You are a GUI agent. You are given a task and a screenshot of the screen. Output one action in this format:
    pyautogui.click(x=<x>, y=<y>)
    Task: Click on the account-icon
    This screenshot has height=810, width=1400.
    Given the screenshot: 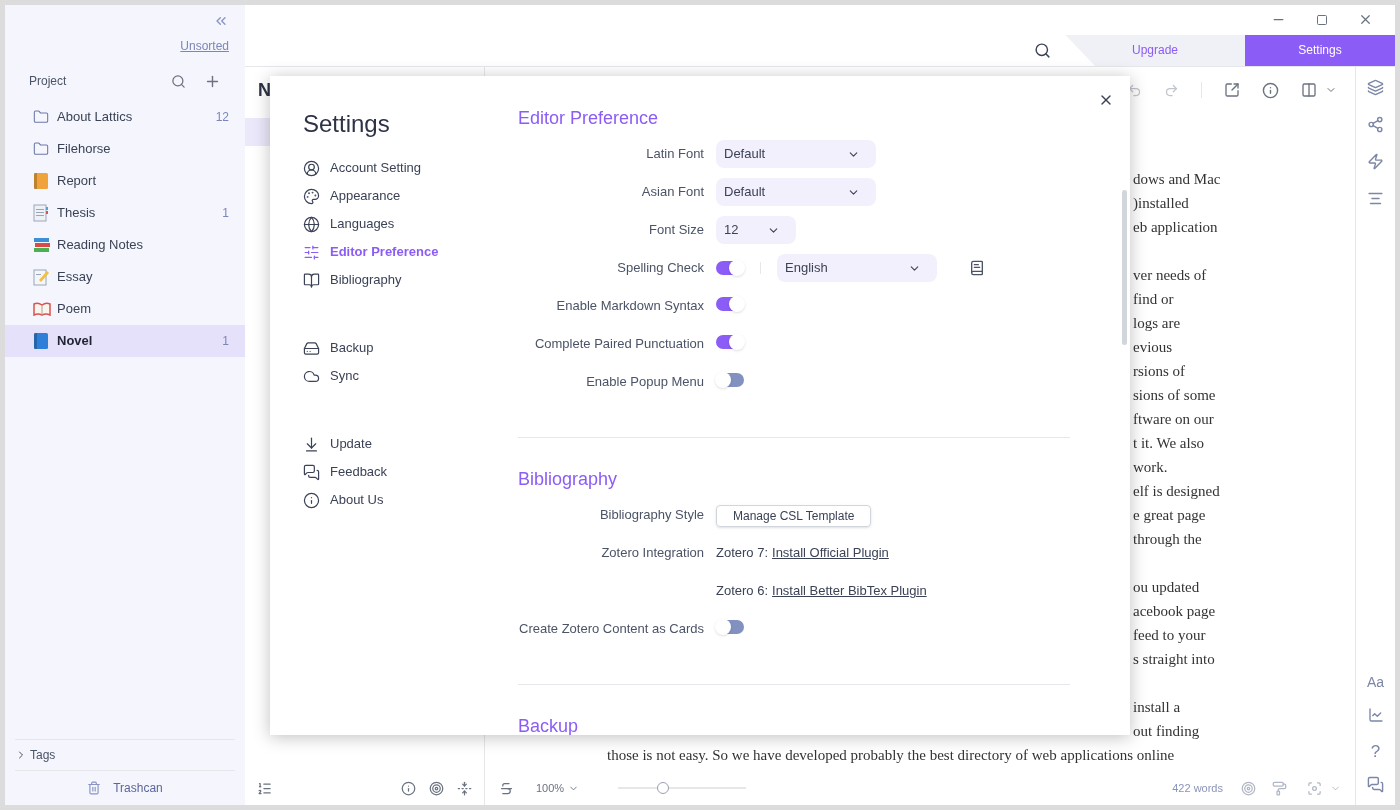 What is the action you would take?
    pyautogui.click(x=311, y=168)
    